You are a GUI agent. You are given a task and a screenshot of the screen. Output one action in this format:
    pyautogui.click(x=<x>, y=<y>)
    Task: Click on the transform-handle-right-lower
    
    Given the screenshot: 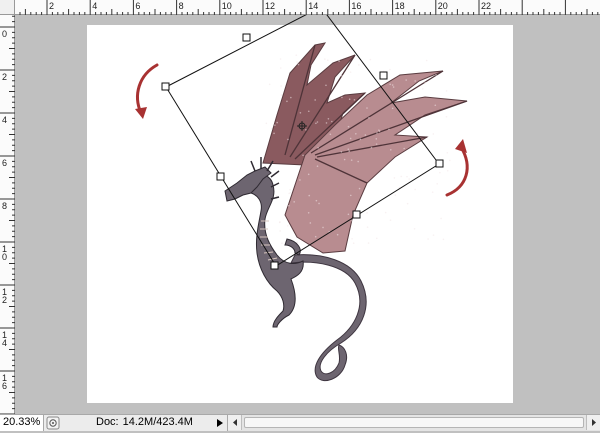 What is the action you would take?
    pyautogui.click(x=439, y=163)
    